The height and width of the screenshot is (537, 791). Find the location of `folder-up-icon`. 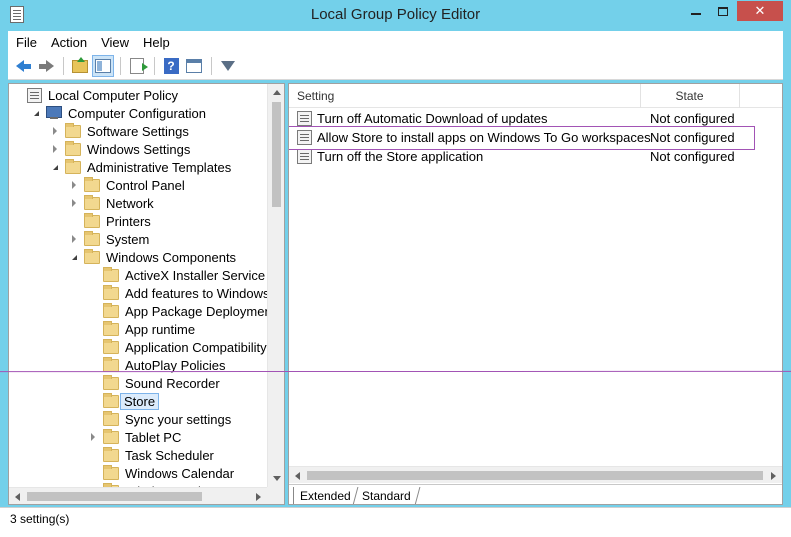

folder-up-icon is located at coordinates (80, 64).